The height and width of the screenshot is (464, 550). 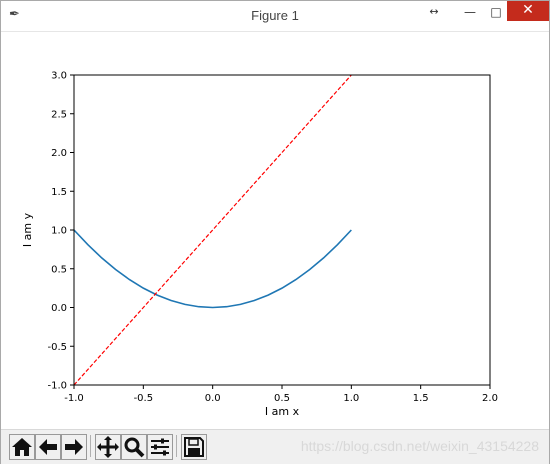 I want to click on watermark-text: https://blog.csdn.net/weixin_43154228, so click(x=419, y=446).